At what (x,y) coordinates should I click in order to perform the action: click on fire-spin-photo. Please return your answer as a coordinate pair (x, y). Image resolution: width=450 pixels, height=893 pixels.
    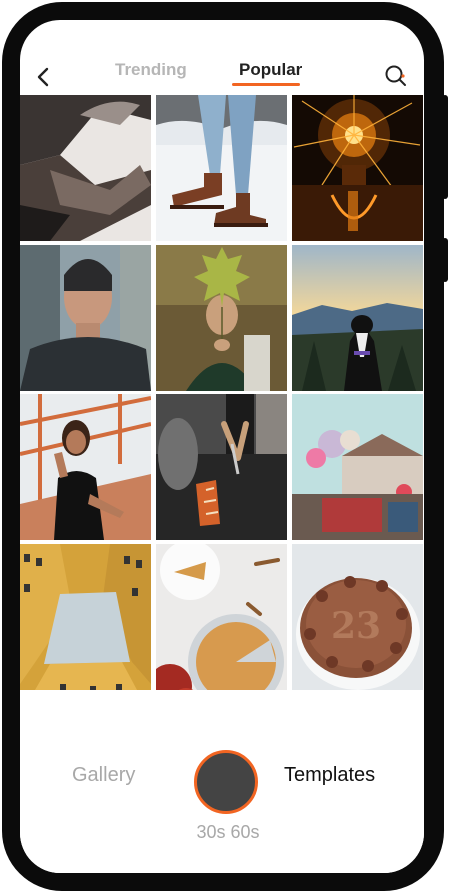
    Looking at the image, I should click on (357, 168).